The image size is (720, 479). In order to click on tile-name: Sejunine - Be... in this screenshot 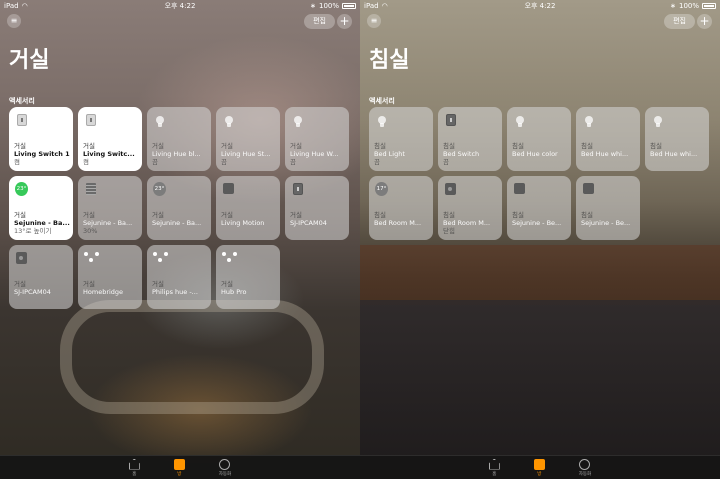, I will do `click(606, 223)`.